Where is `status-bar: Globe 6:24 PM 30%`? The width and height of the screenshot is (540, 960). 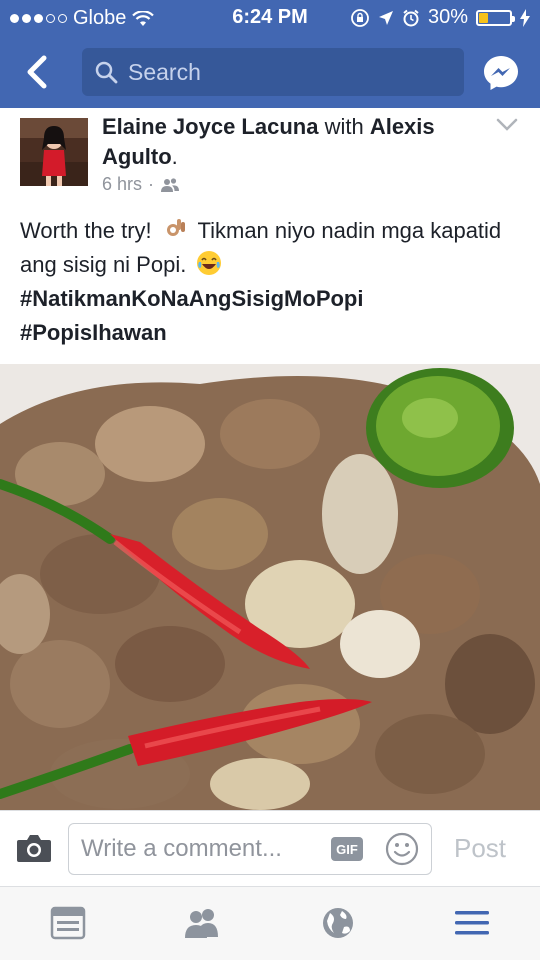 status-bar: Globe 6:24 PM 30% is located at coordinates (270, 18).